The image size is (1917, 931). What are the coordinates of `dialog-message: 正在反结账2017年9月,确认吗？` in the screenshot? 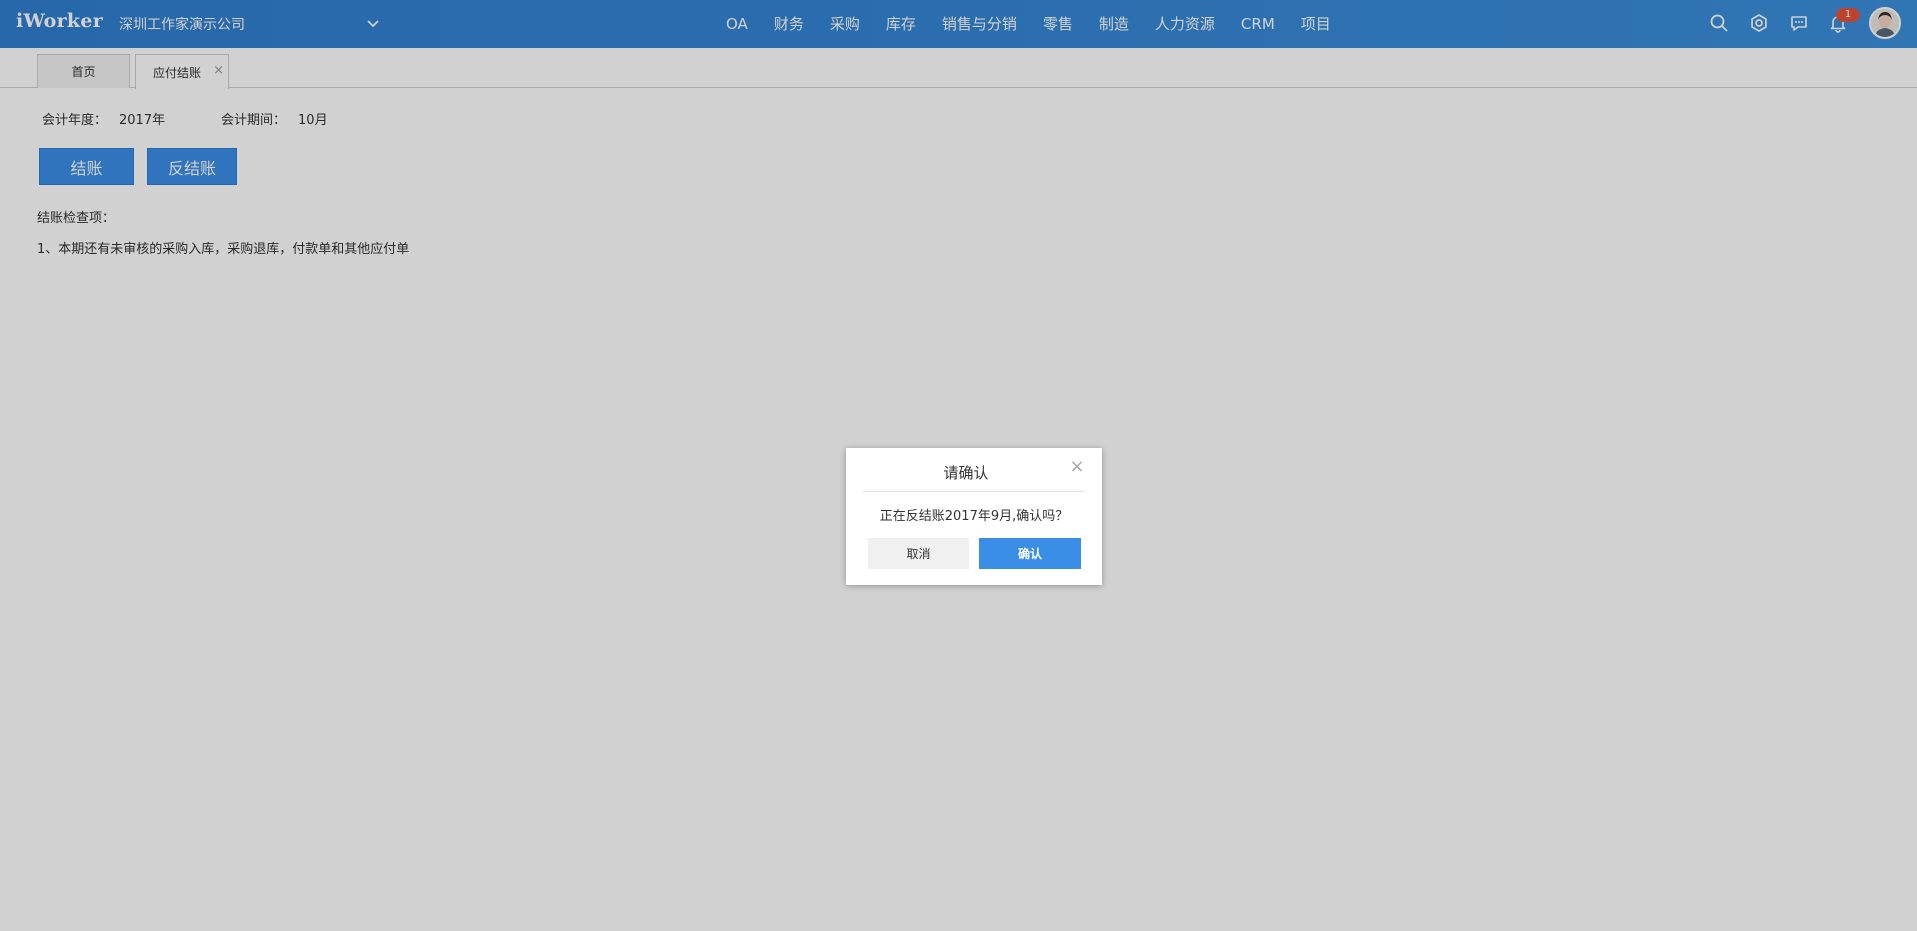 It's located at (974, 516).